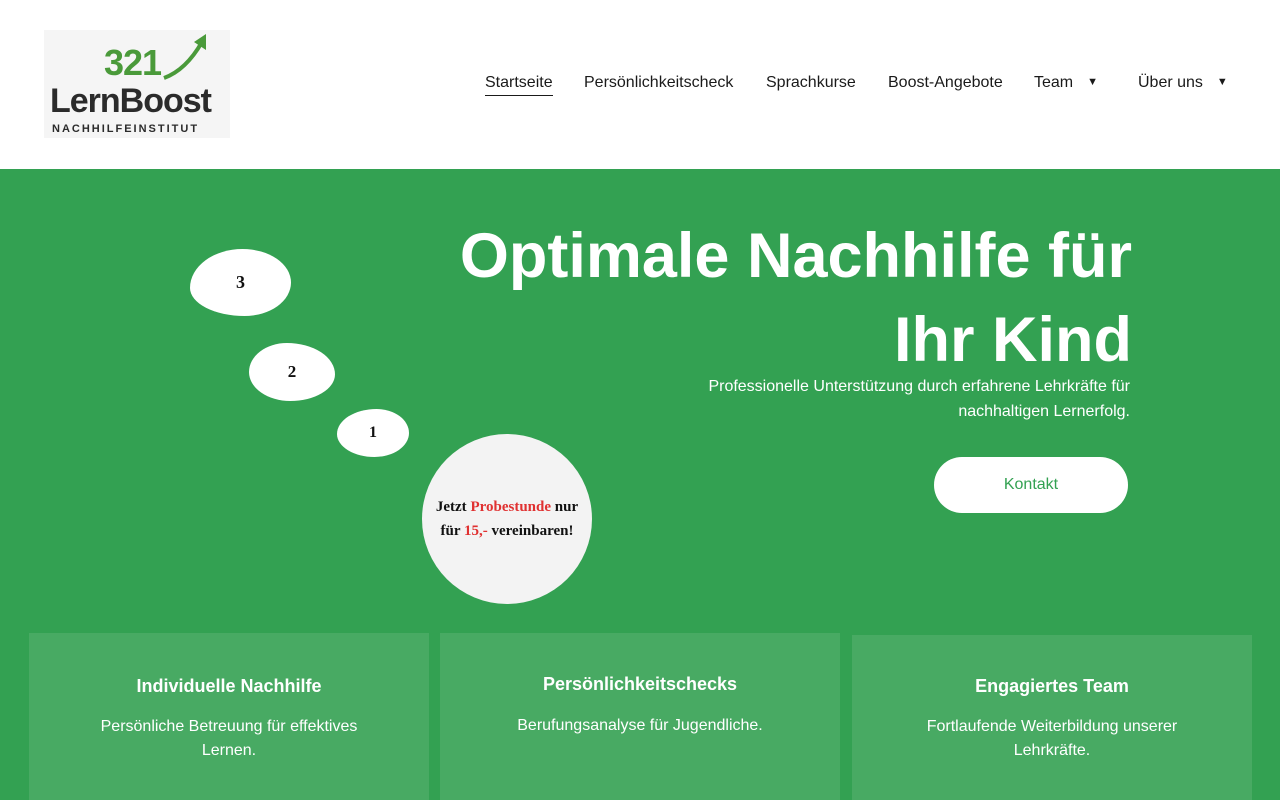  I want to click on nav-label: Startseite, so click(519, 85).